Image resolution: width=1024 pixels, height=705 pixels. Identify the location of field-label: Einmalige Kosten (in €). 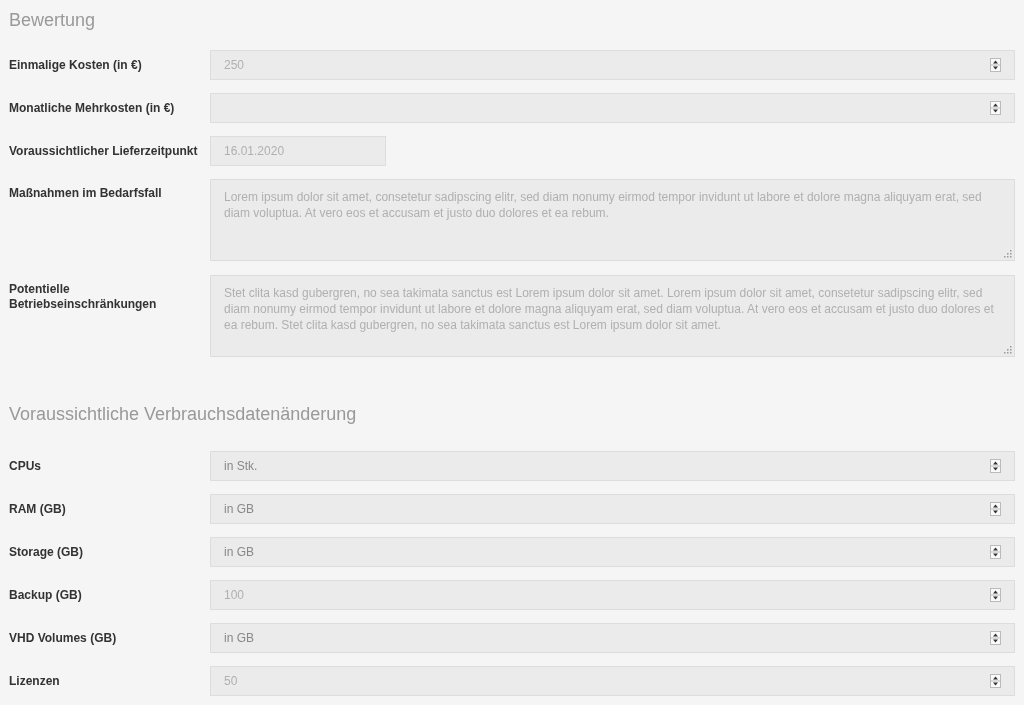
(76, 65).